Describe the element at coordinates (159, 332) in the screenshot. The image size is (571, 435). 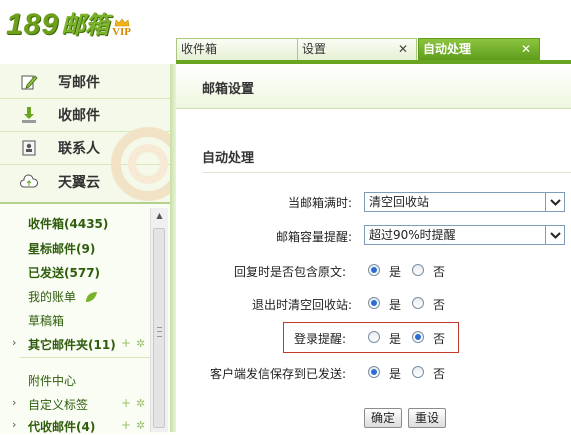
I see `grip-icon` at that location.